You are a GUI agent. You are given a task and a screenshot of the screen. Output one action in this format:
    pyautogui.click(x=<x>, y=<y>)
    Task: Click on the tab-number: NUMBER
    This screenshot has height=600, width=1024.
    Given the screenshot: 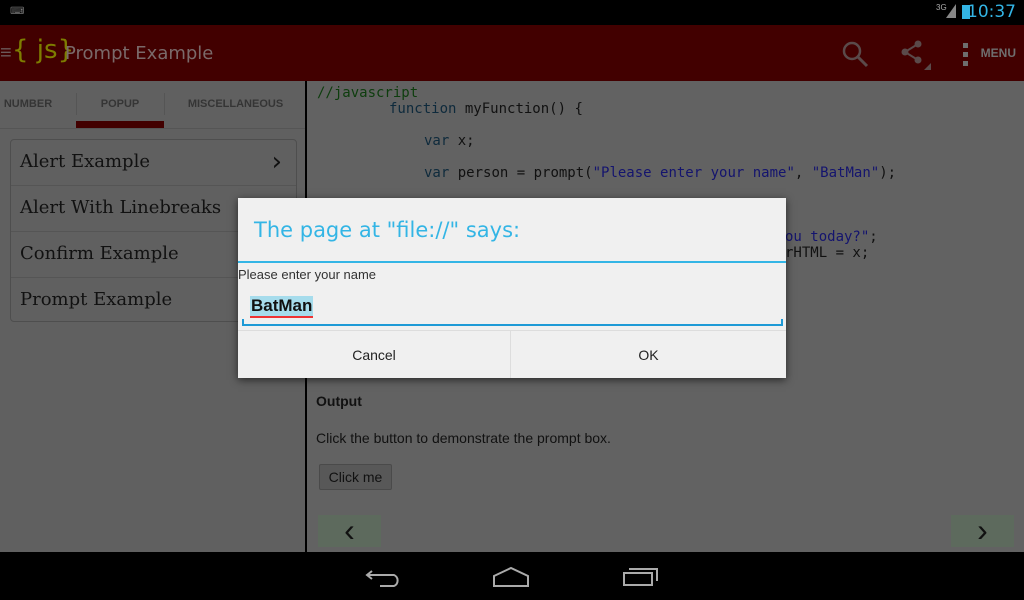 What is the action you would take?
    pyautogui.click(x=28, y=104)
    